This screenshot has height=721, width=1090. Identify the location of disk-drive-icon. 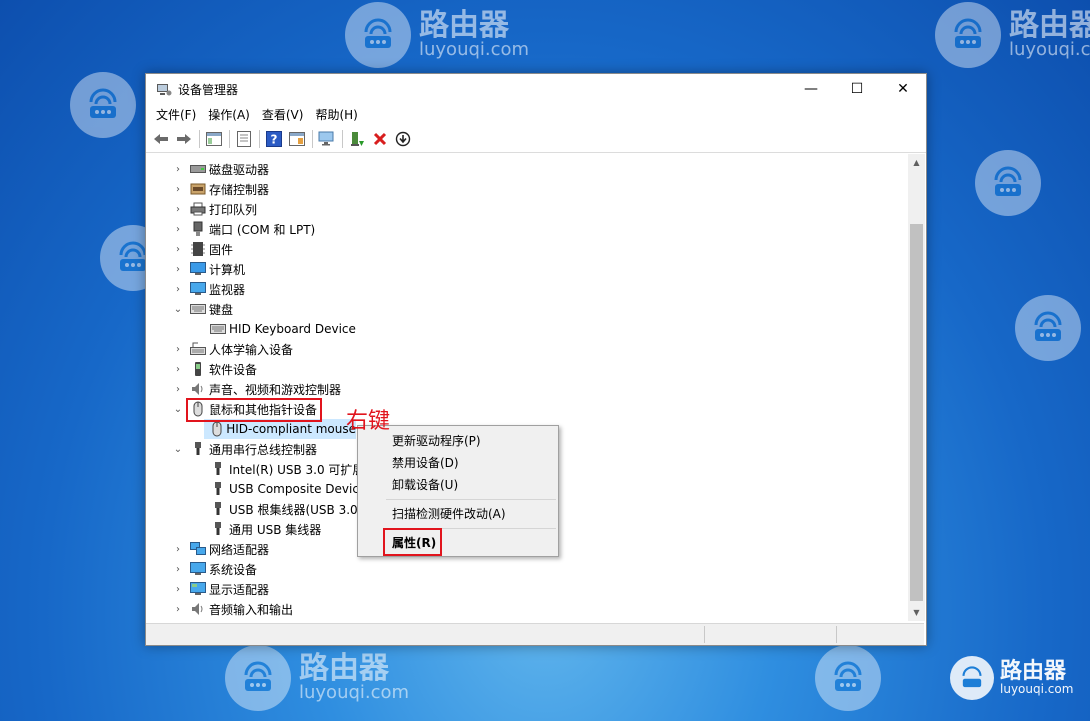
(198, 169).